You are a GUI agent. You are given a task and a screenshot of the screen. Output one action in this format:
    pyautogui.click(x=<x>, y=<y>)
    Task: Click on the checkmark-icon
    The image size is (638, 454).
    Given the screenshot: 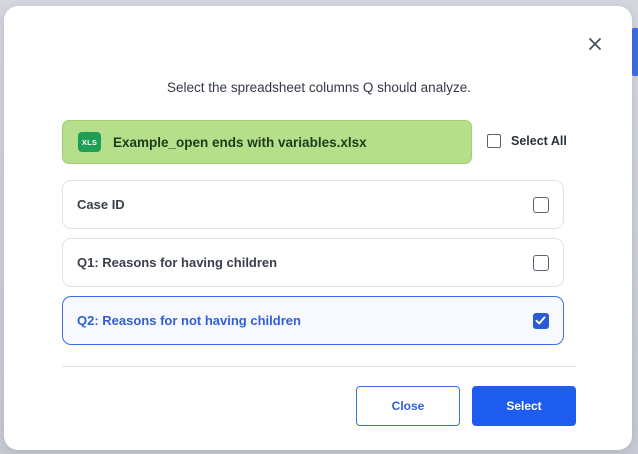 What is the action you would take?
    pyautogui.click(x=540, y=320)
    